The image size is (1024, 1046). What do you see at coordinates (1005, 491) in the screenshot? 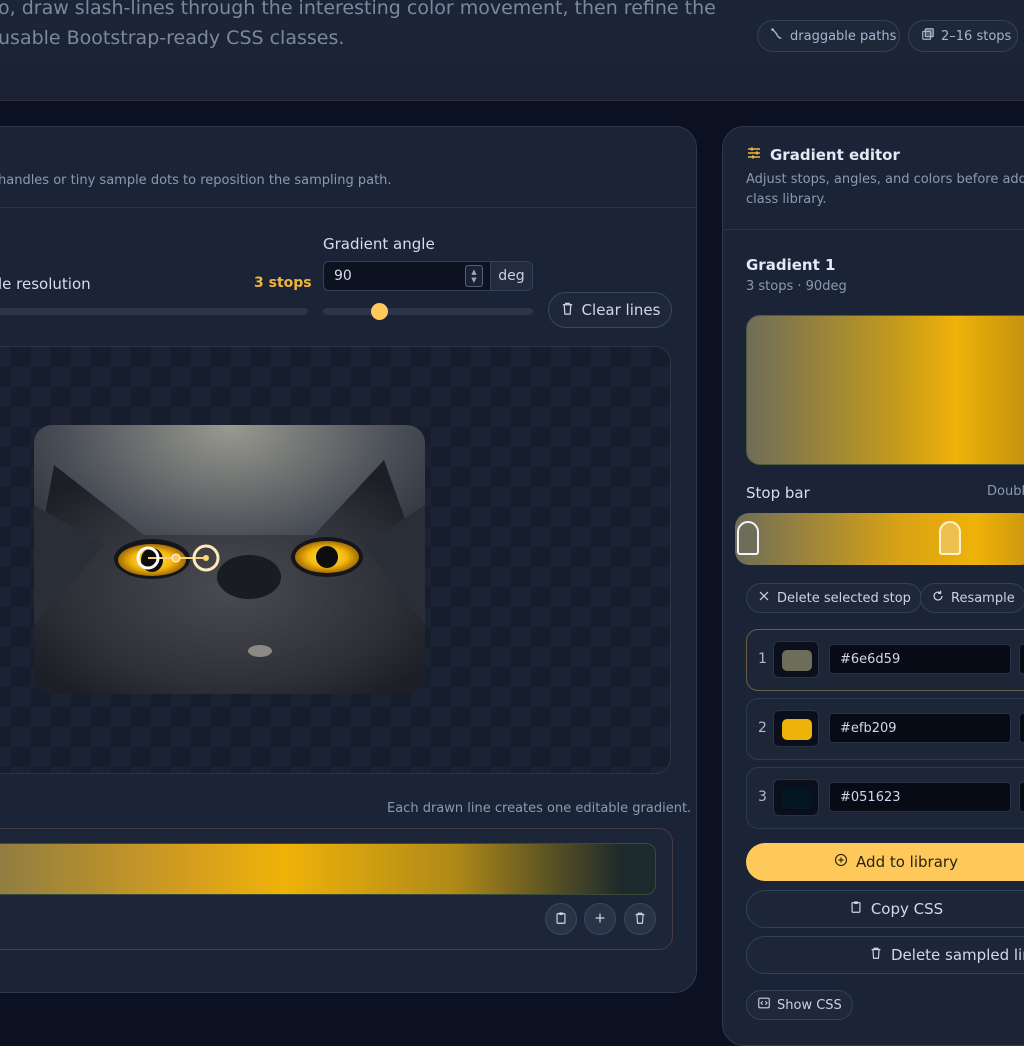
I see `stopbar-hint: Doubl` at bounding box center [1005, 491].